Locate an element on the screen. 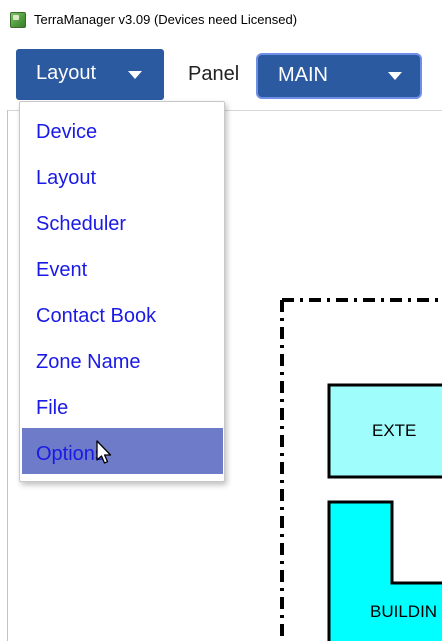 The width and height of the screenshot is (442, 641). menu-item-event: Event is located at coordinates (122, 263).